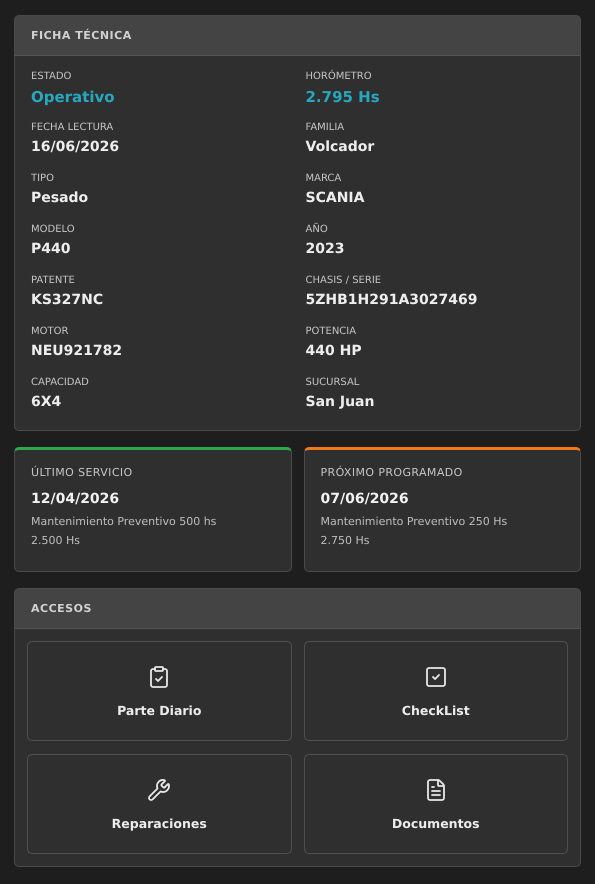  Describe the element at coordinates (75, 499) in the screenshot. I see `service-date: 12/04/2026` at that location.